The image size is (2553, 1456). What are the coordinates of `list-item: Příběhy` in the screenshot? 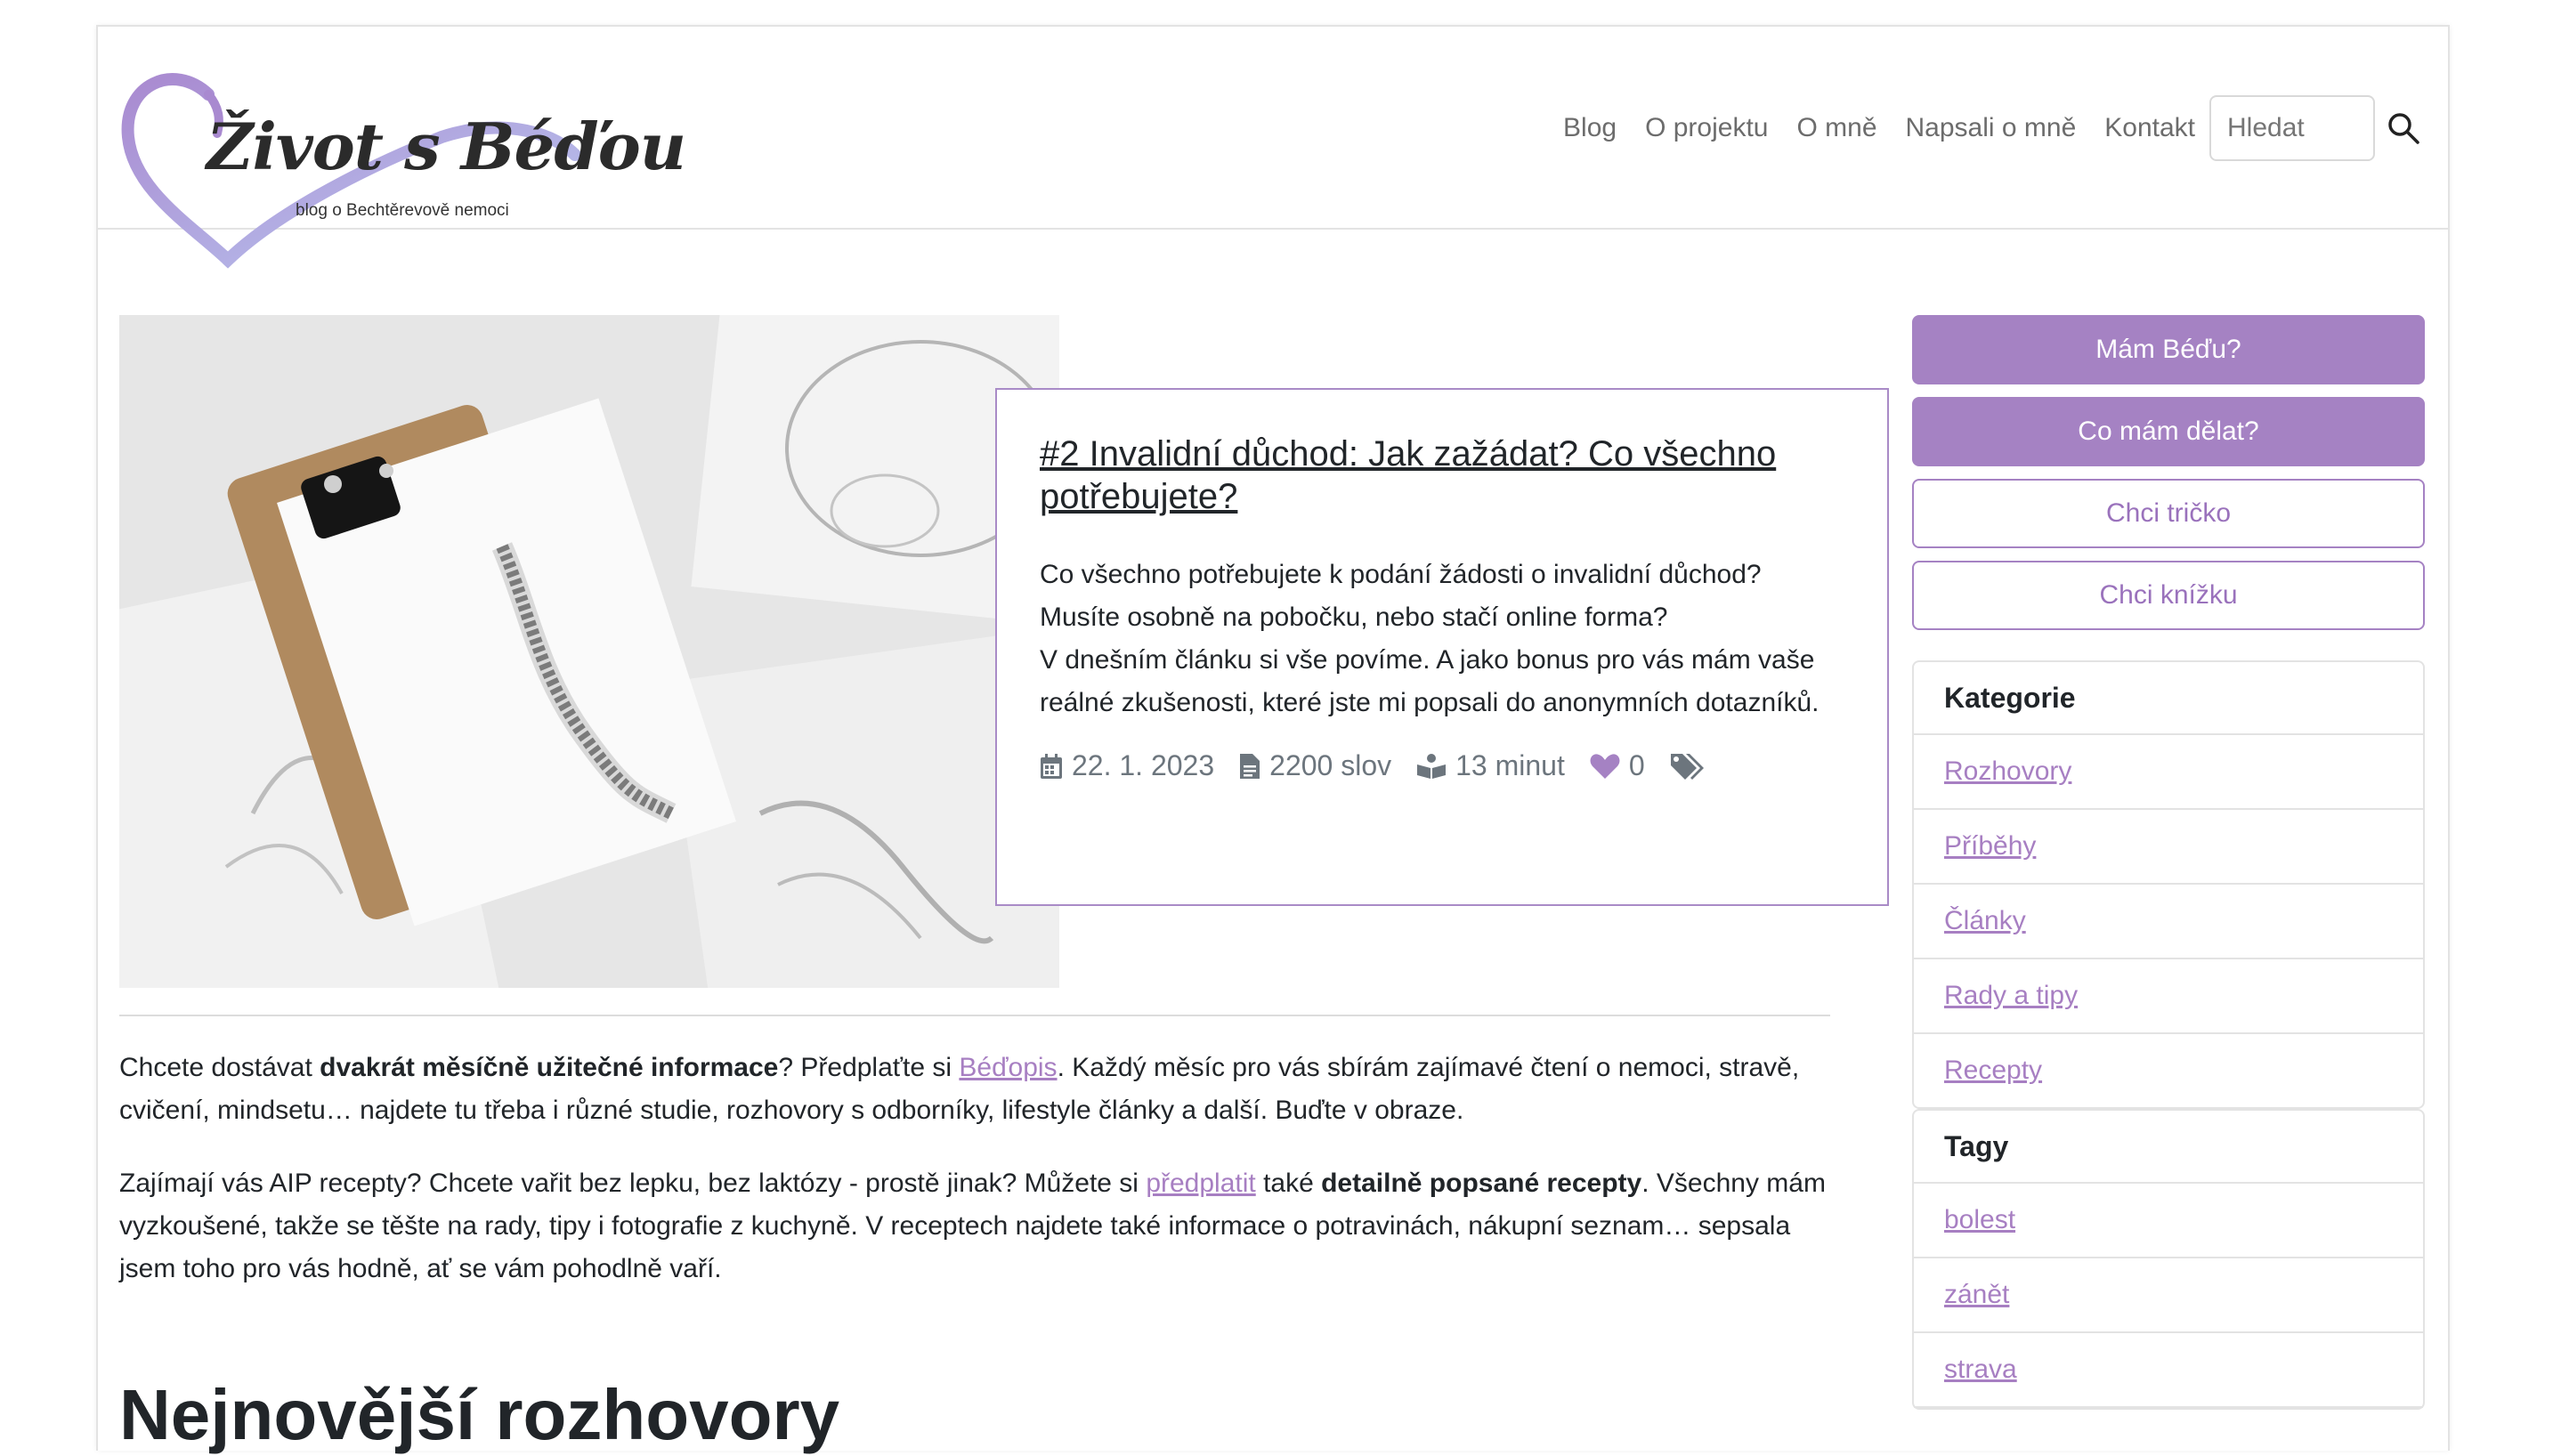 It's located at (2168, 847).